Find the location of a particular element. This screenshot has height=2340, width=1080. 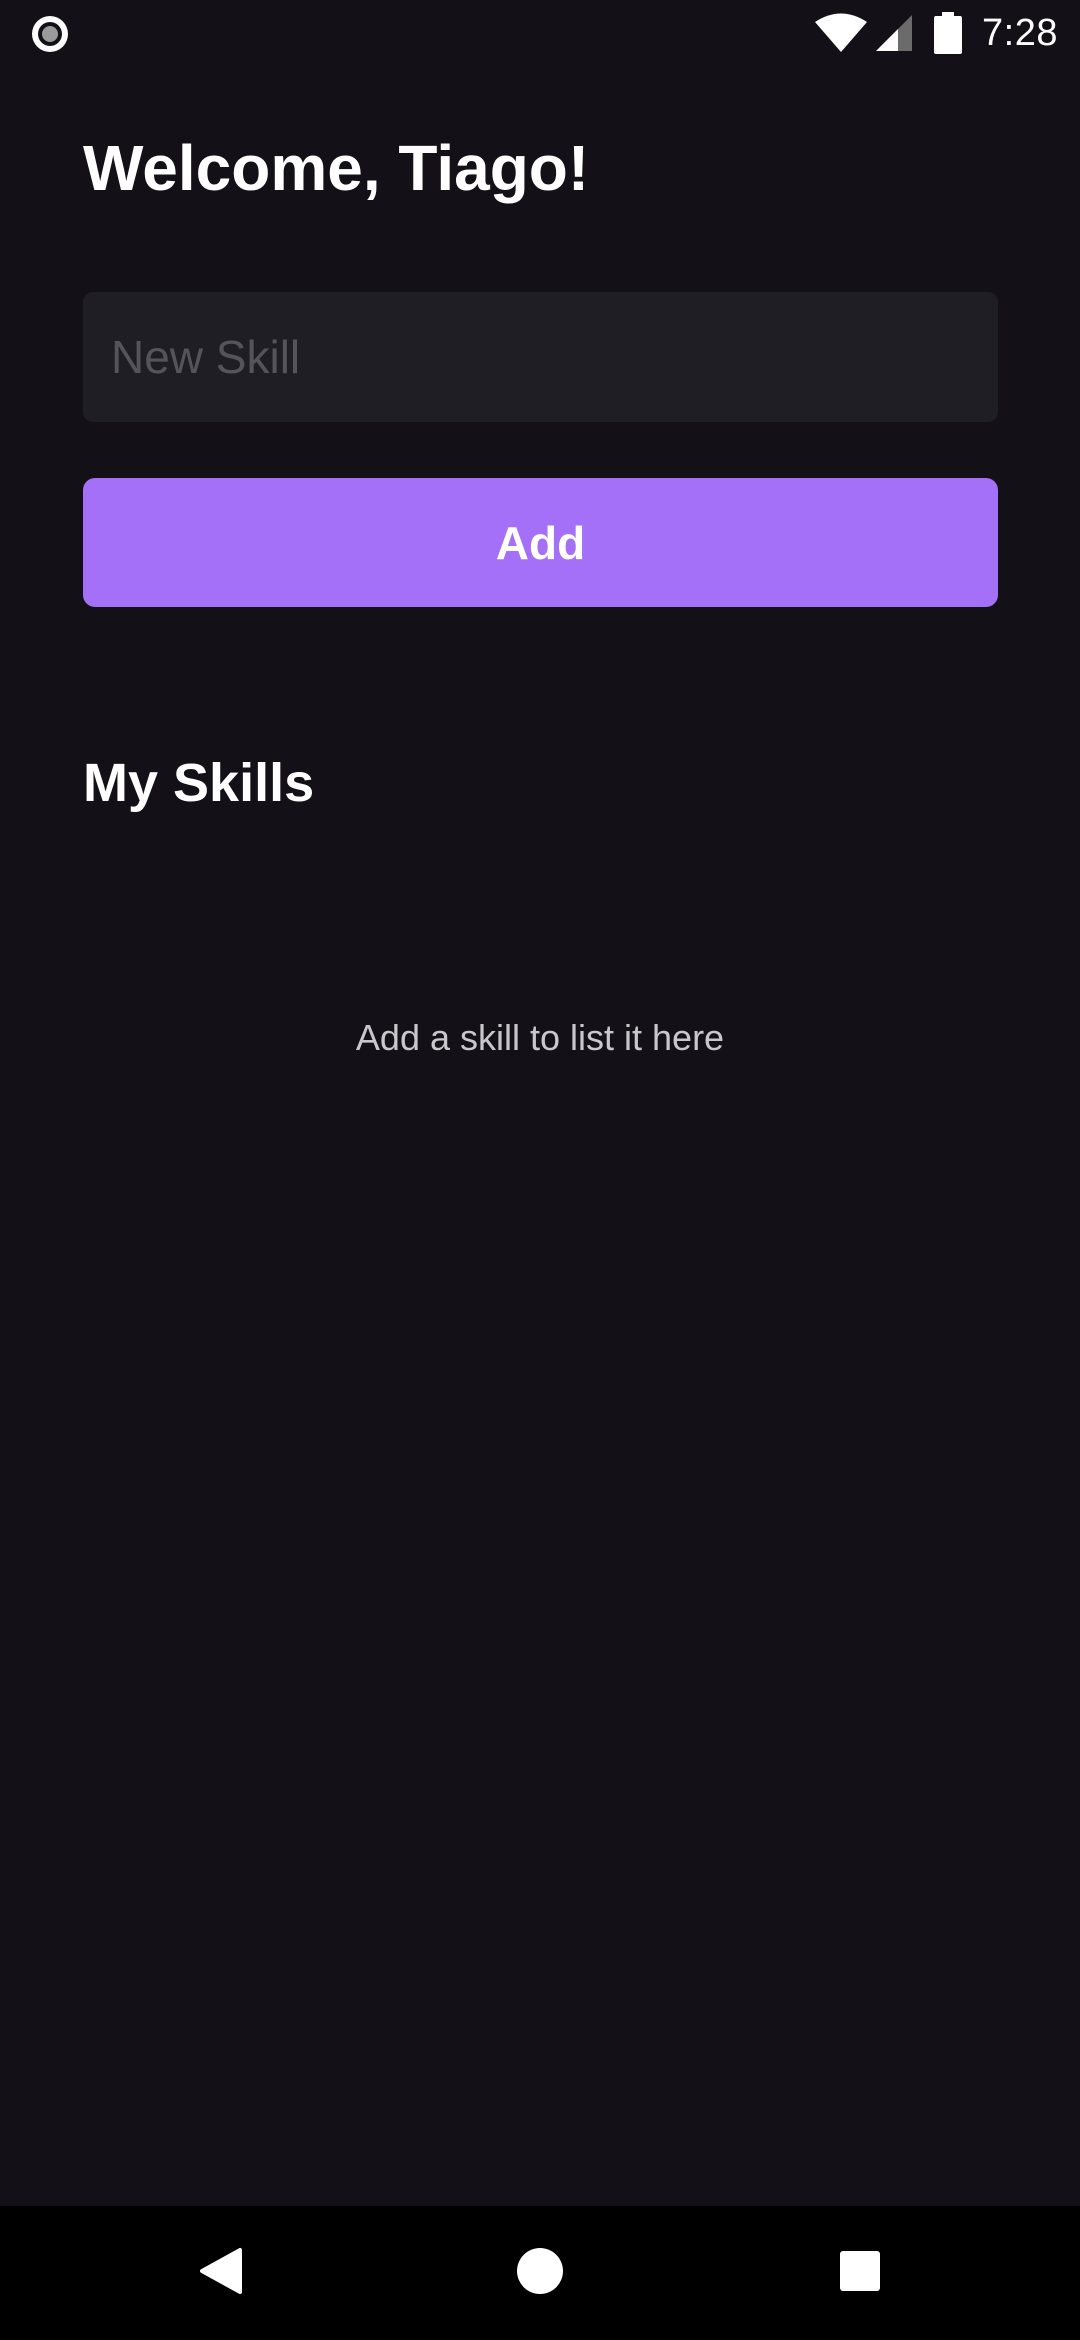

status-time: 7:28 is located at coordinates (1020, 32).